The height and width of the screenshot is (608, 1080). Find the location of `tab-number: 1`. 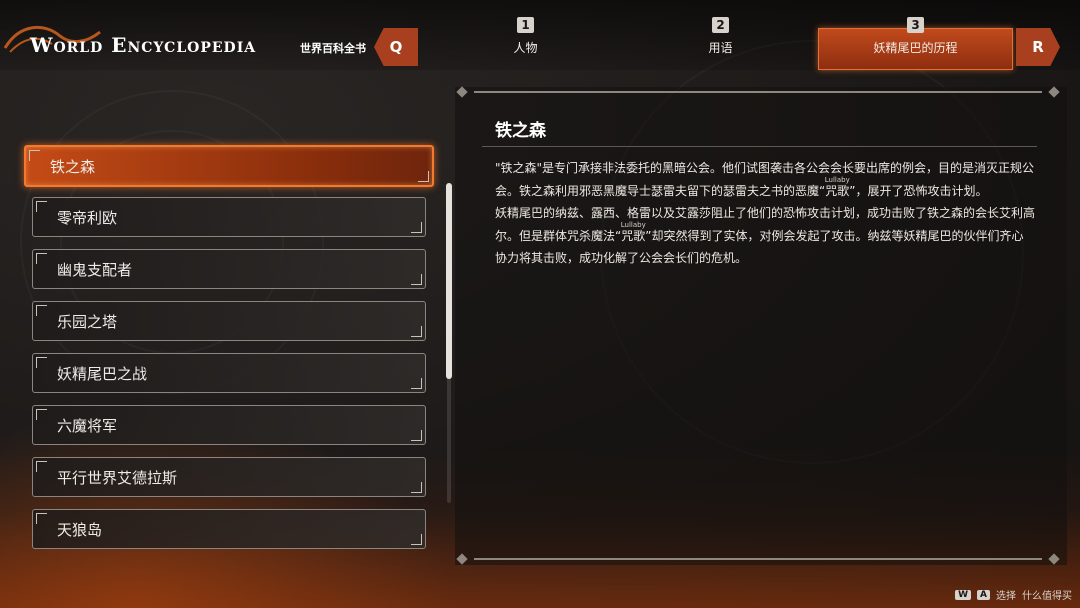

tab-number: 1 is located at coordinates (525, 25).